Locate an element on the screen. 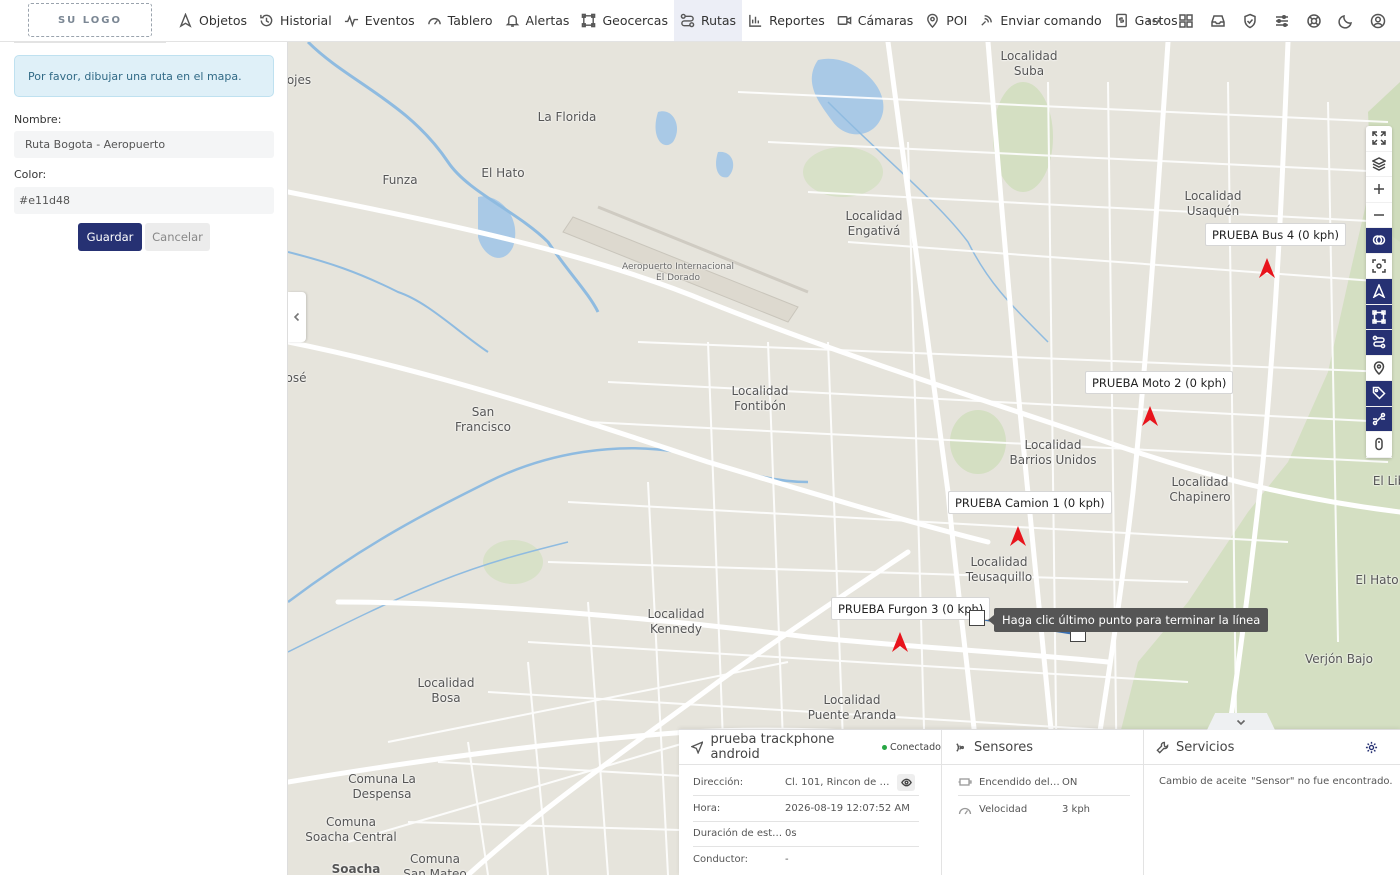 The height and width of the screenshot is (875, 1400). nav-alertas: Alertas is located at coordinates (537, 20).